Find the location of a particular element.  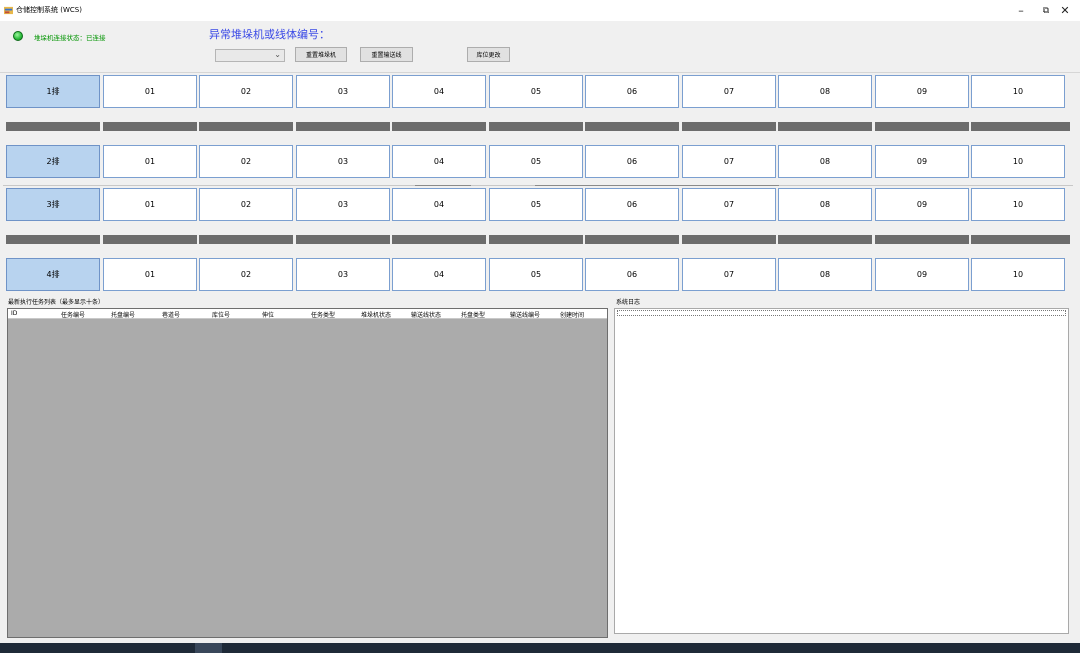

connection-status-icon is located at coordinates (18, 36).